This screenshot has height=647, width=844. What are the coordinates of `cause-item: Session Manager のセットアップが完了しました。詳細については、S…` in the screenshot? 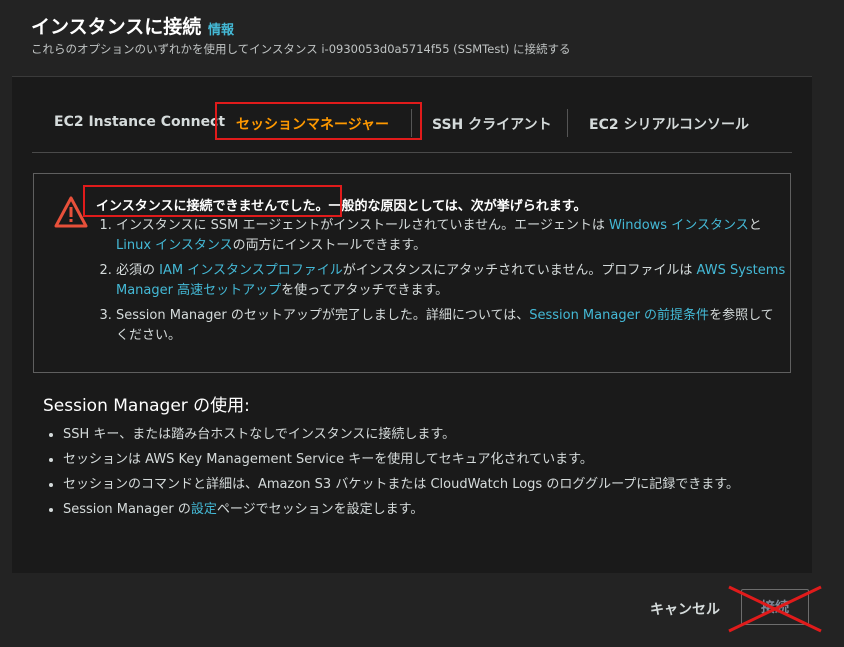 It's located at (451, 326).